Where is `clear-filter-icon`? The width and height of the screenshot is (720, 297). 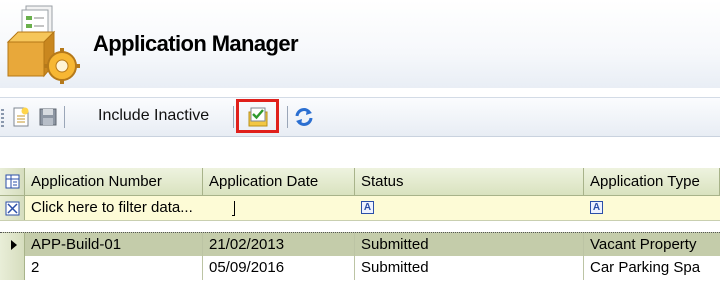 clear-filter-icon is located at coordinates (12, 208).